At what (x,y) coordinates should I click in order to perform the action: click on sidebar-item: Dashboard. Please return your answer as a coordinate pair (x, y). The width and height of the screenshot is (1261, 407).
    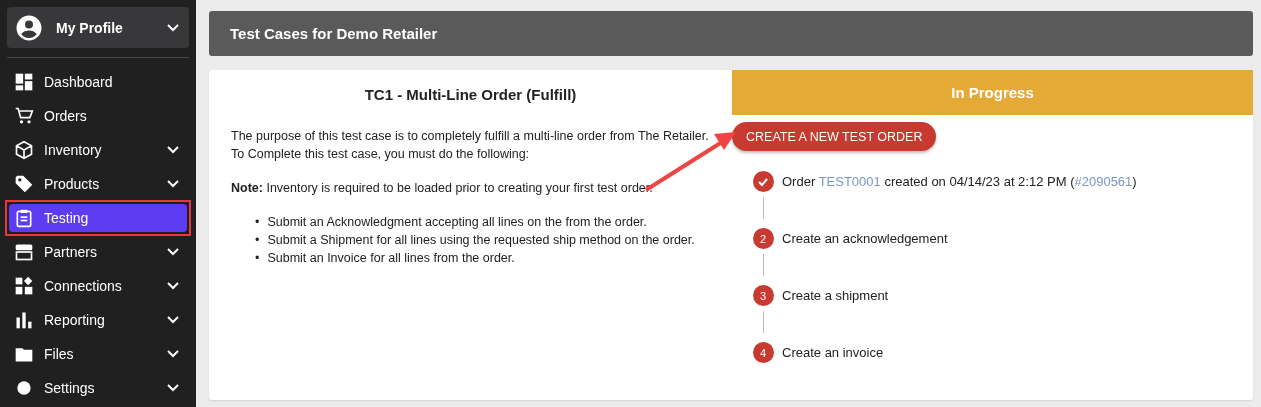
    Looking at the image, I should click on (98, 82).